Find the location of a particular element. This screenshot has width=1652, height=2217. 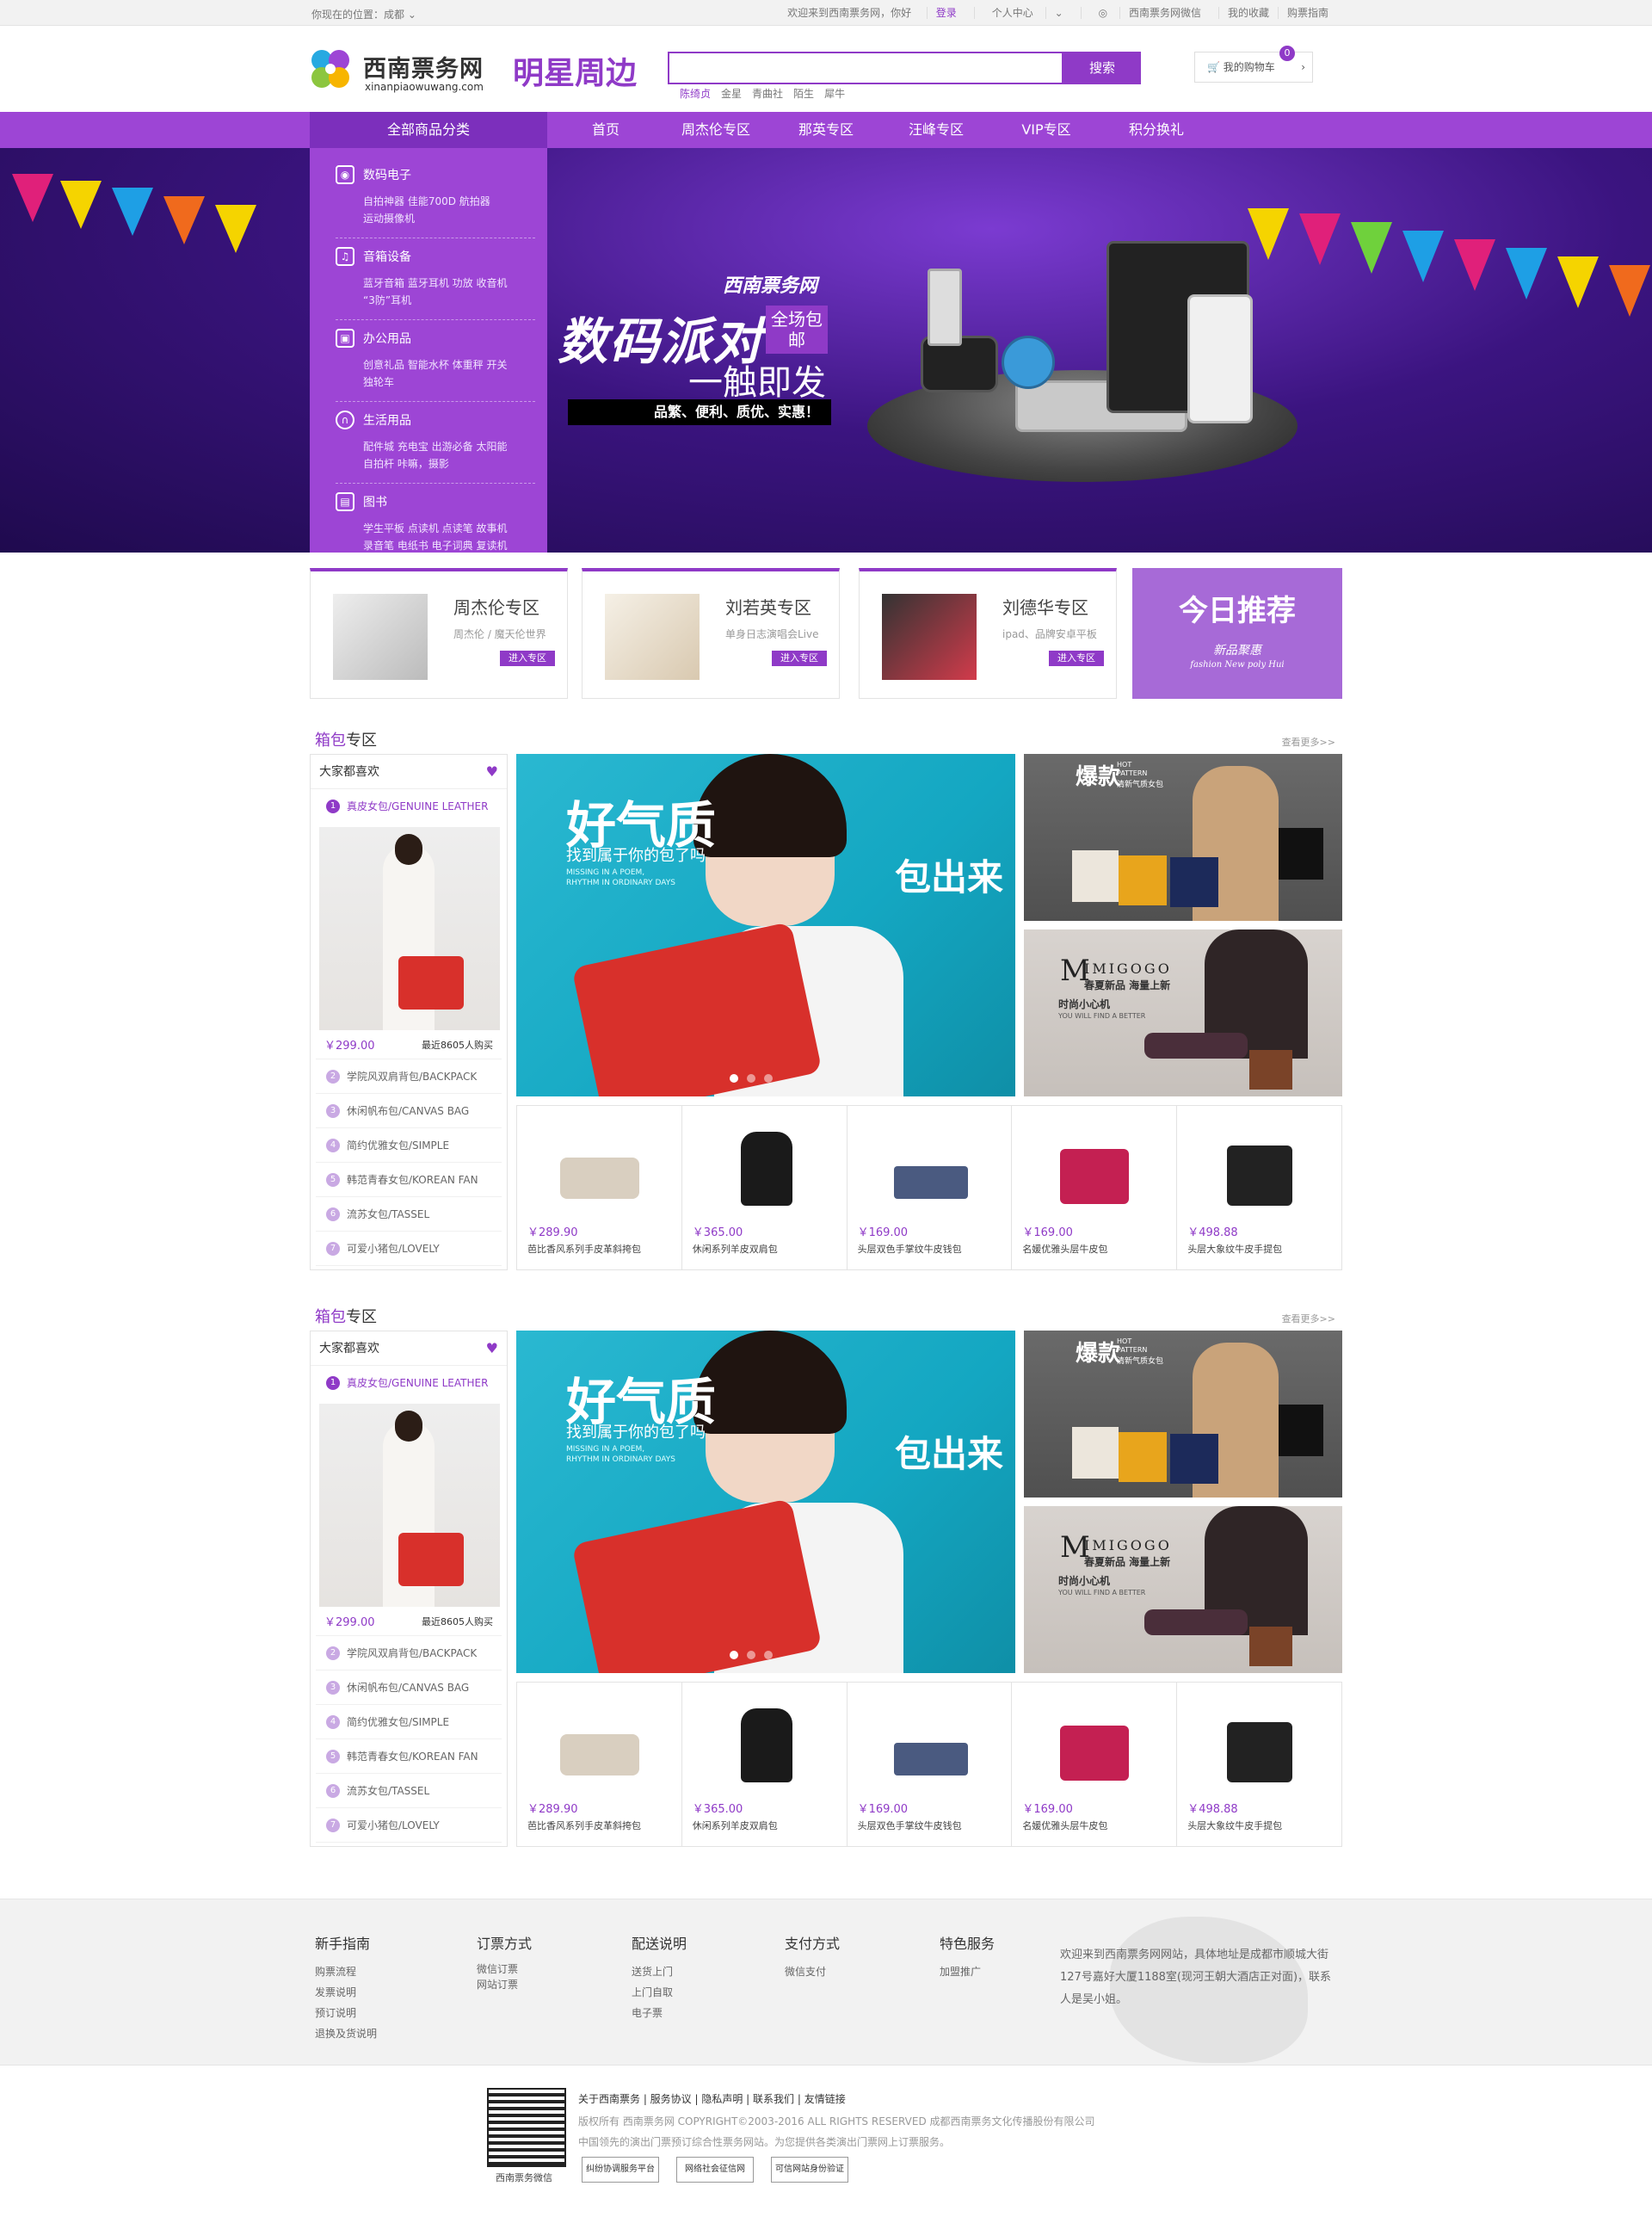

footer-link: 退换及货说明 is located at coordinates (346, 2033).